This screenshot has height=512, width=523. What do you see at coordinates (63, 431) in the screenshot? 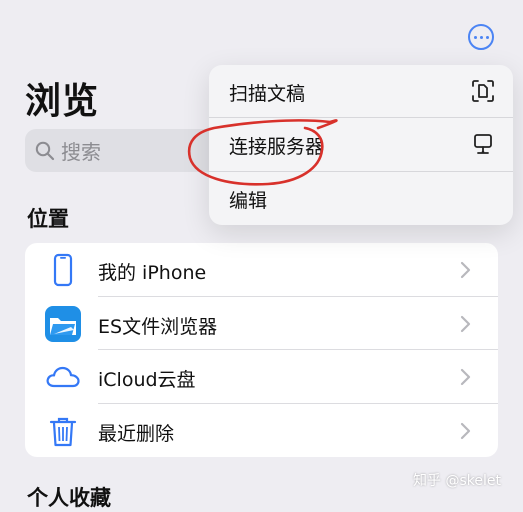
I see `trash-icon` at bounding box center [63, 431].